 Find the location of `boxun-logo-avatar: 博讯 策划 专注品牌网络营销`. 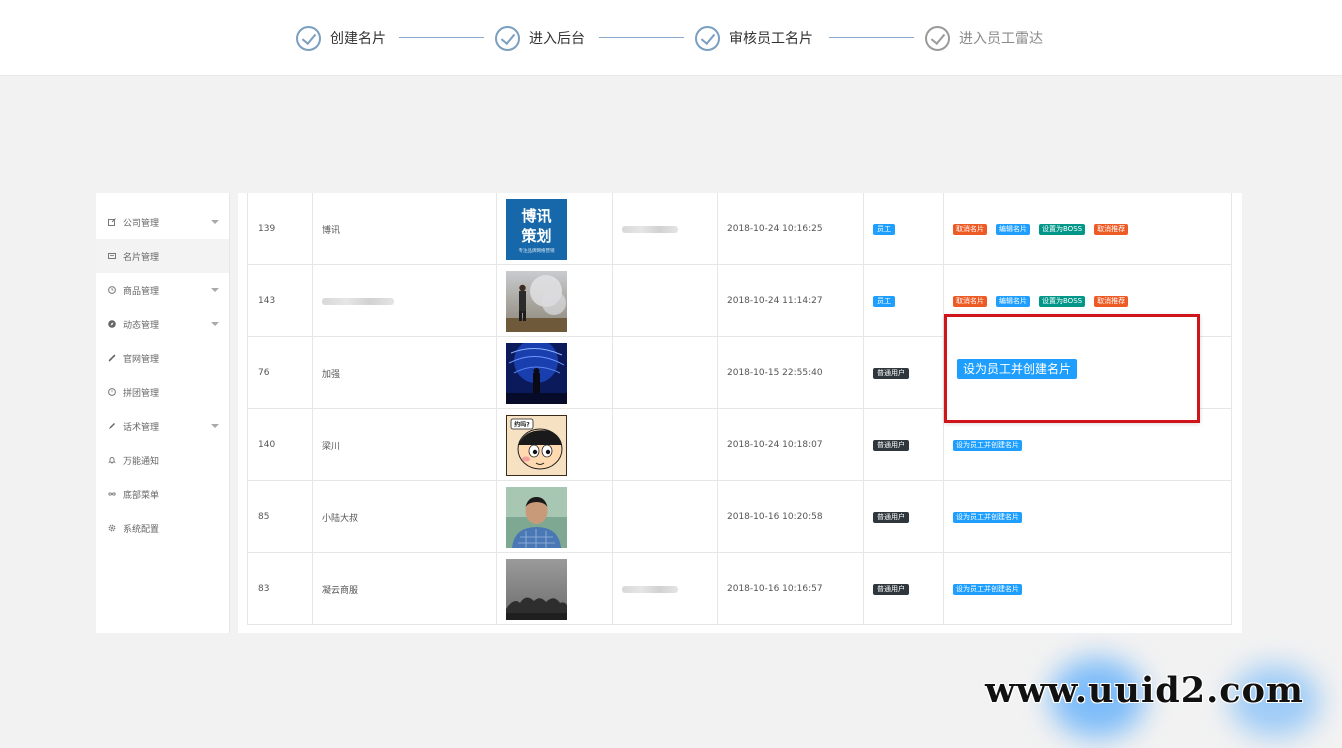

boxun-logo-avatar: 博讯 策划 专注品牌网络营销 is located at coordinates (536, 229).